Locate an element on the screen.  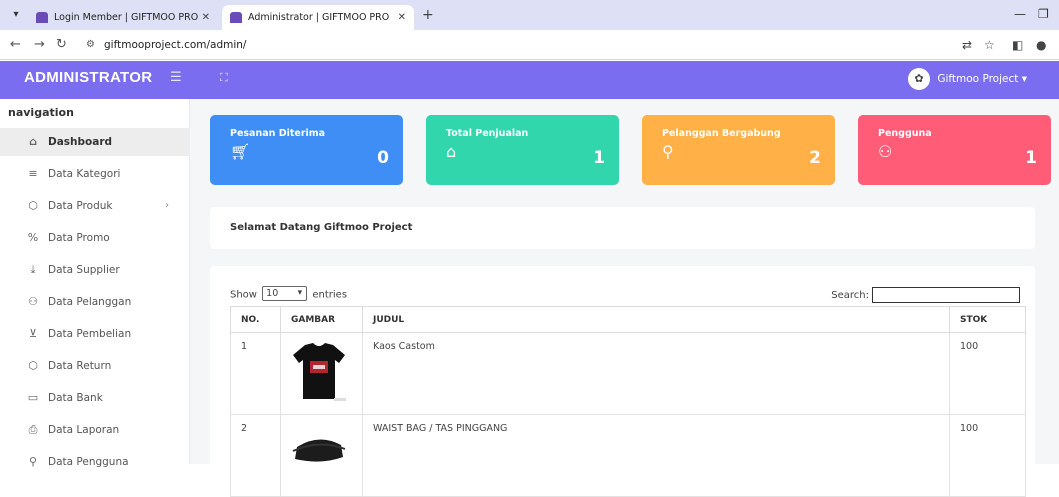
sidebar-item-label: Data Laporan is located at coordinates (84, 430).